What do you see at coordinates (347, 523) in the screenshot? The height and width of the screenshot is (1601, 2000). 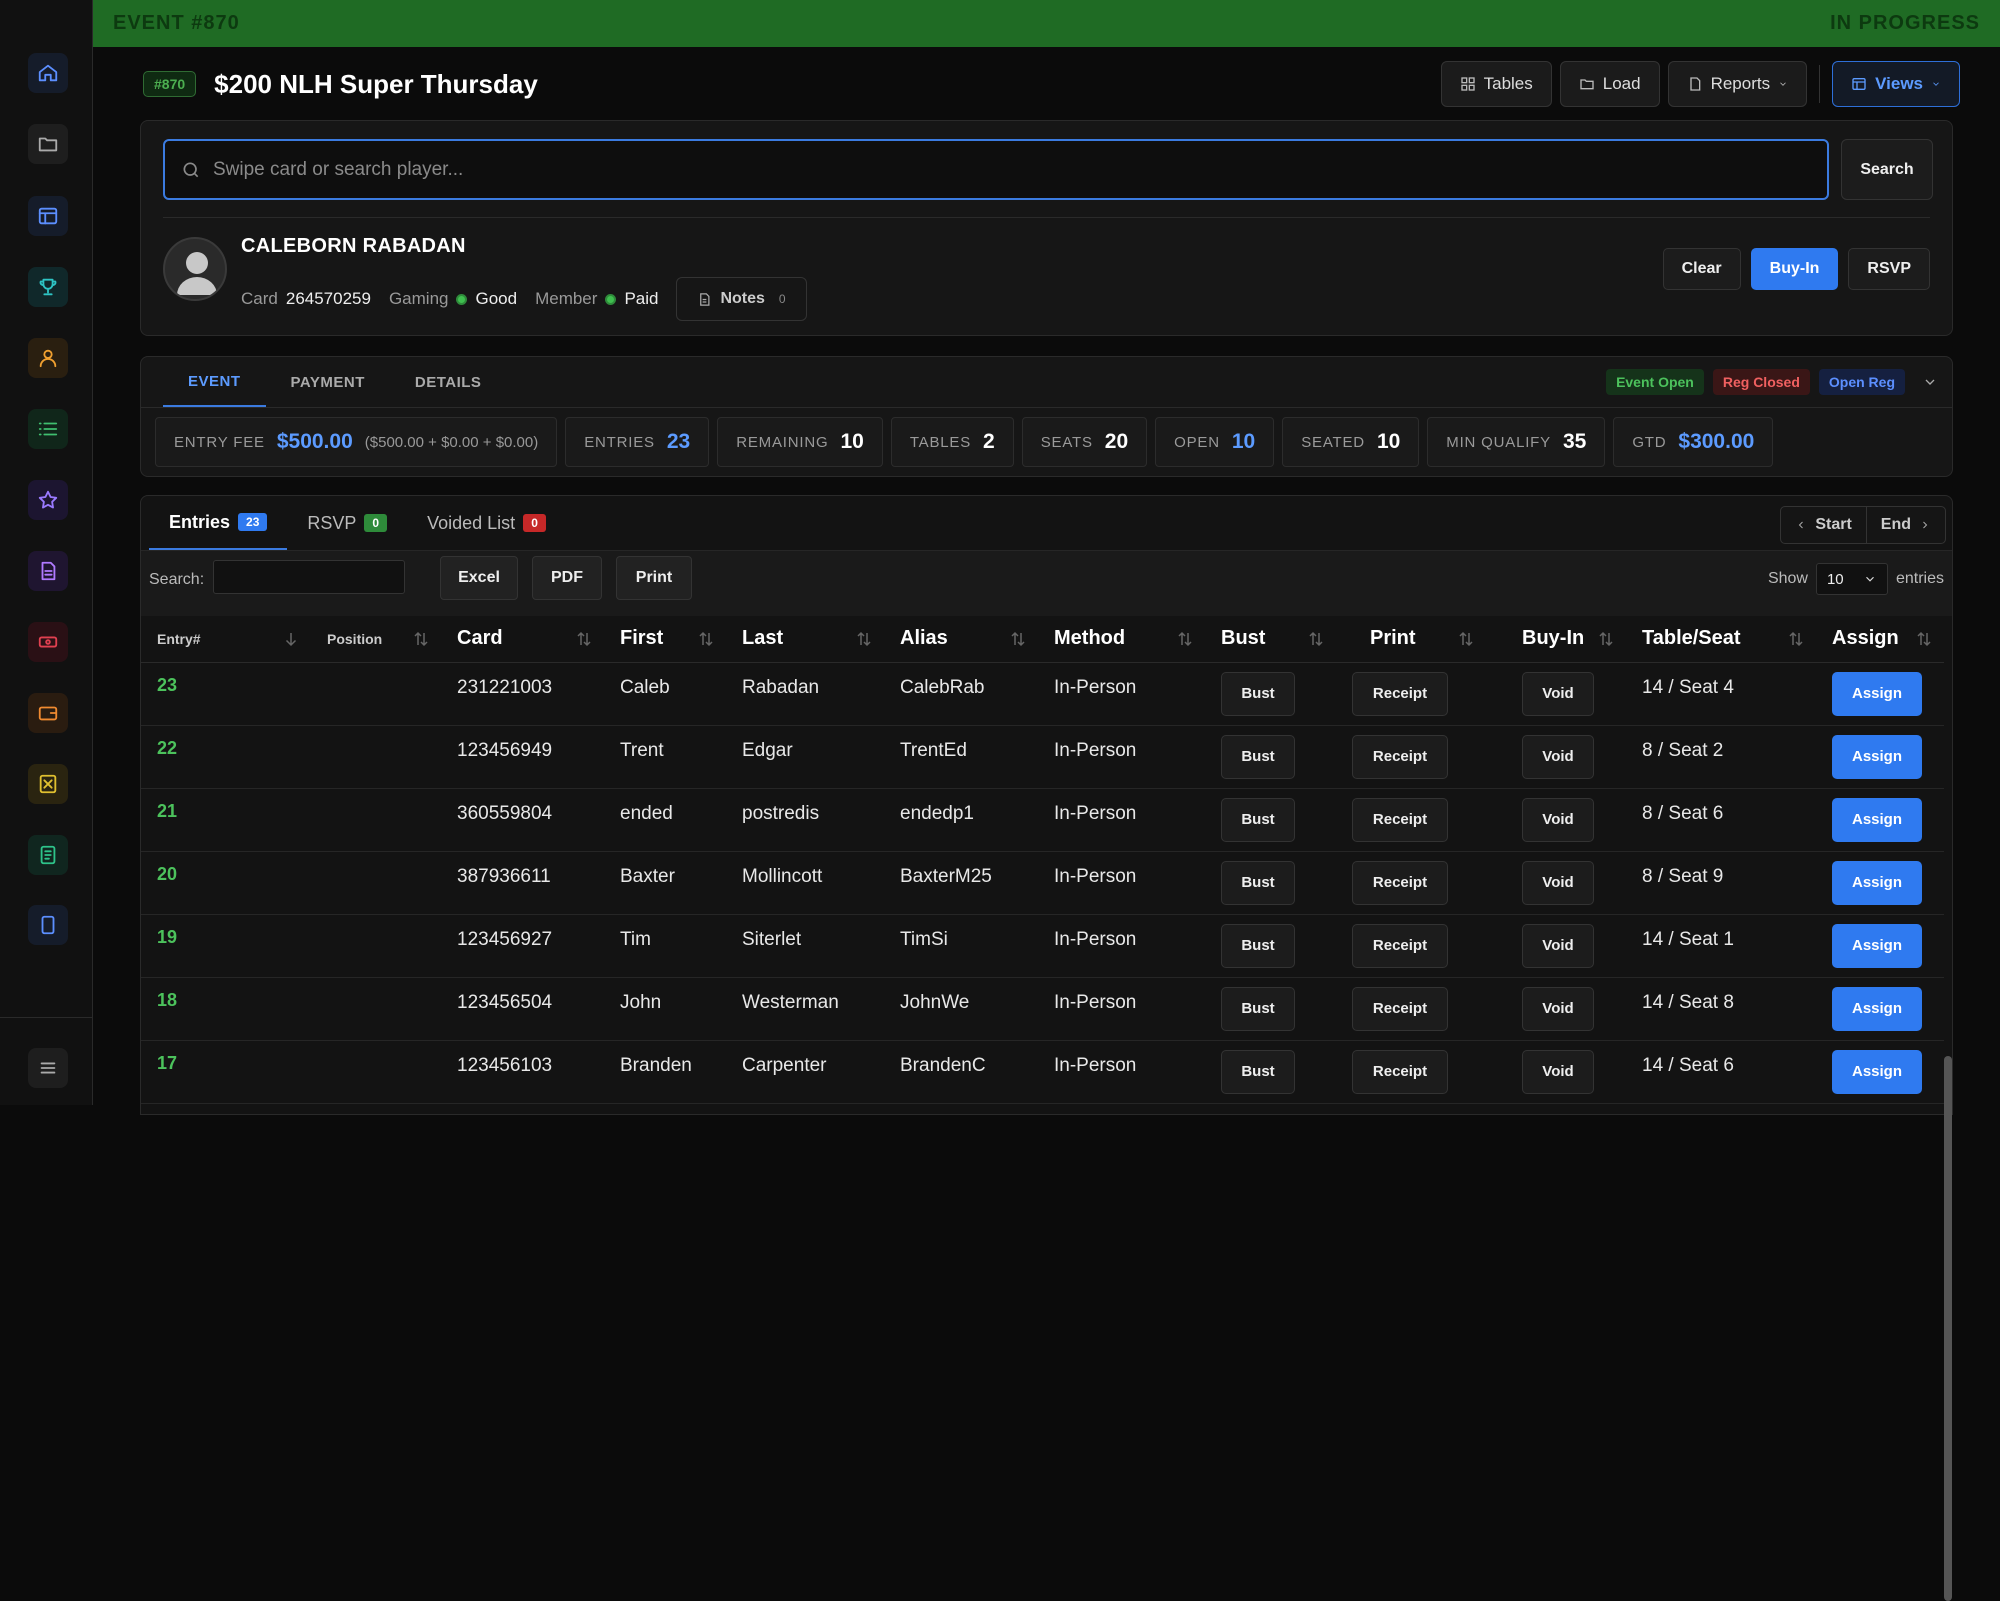 I see `tab-rsvp: RSVP 0` at bounding box center [347, 523].